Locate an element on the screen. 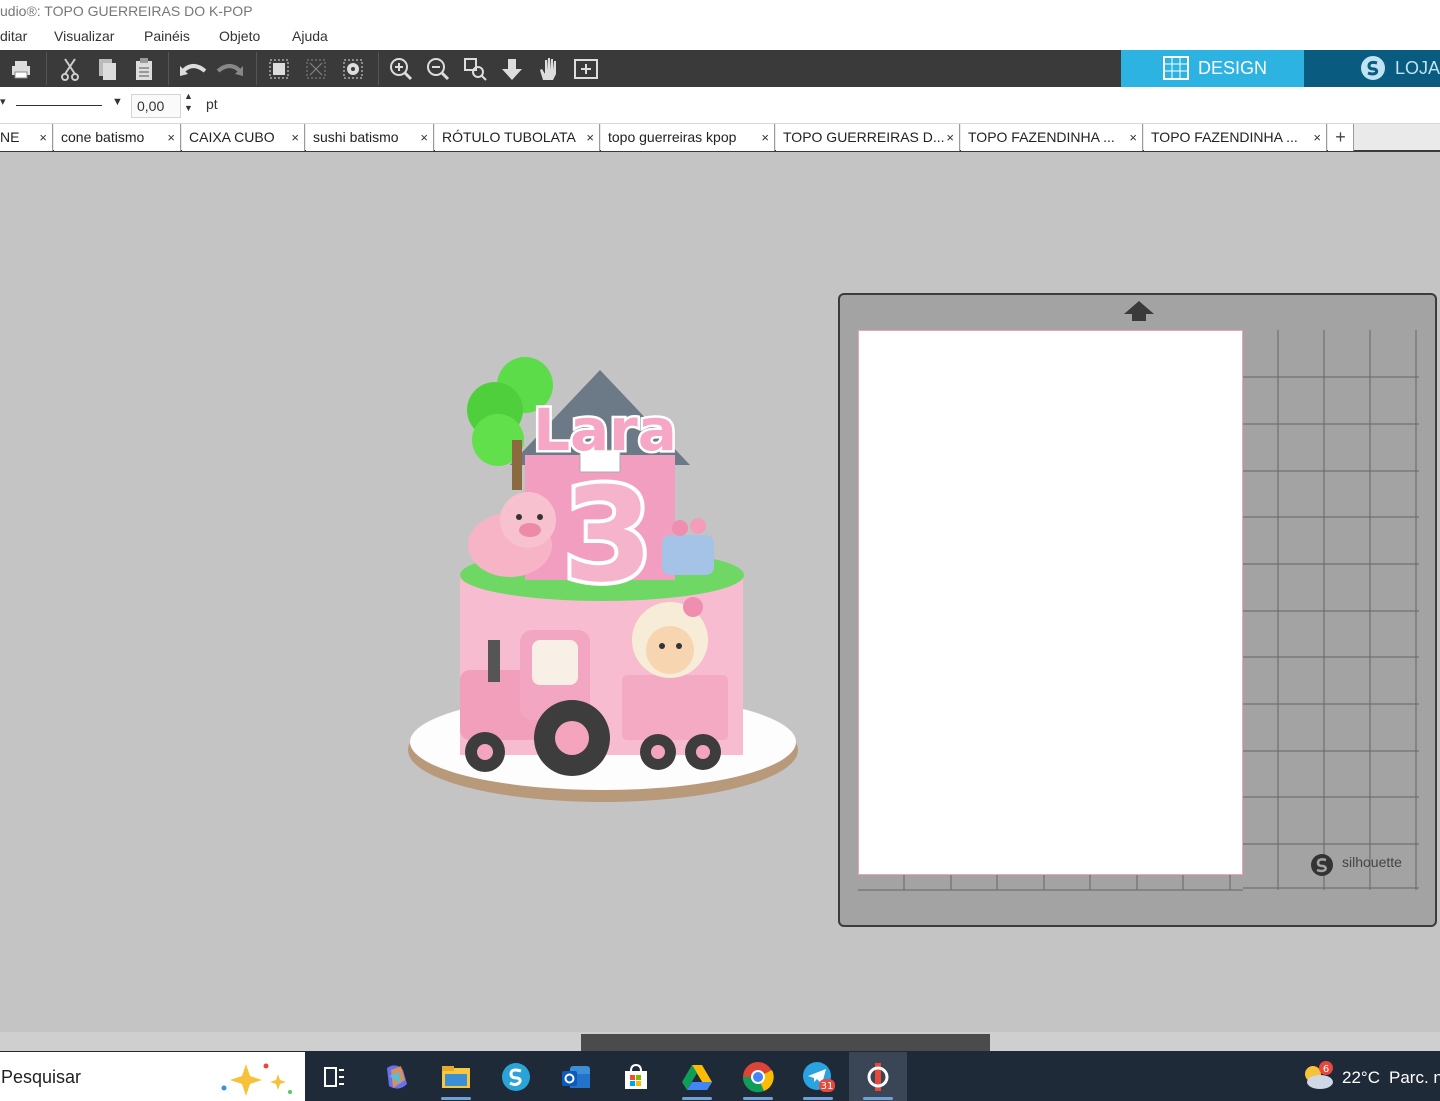  tab-label: NE is located at coordinates (10, 137).